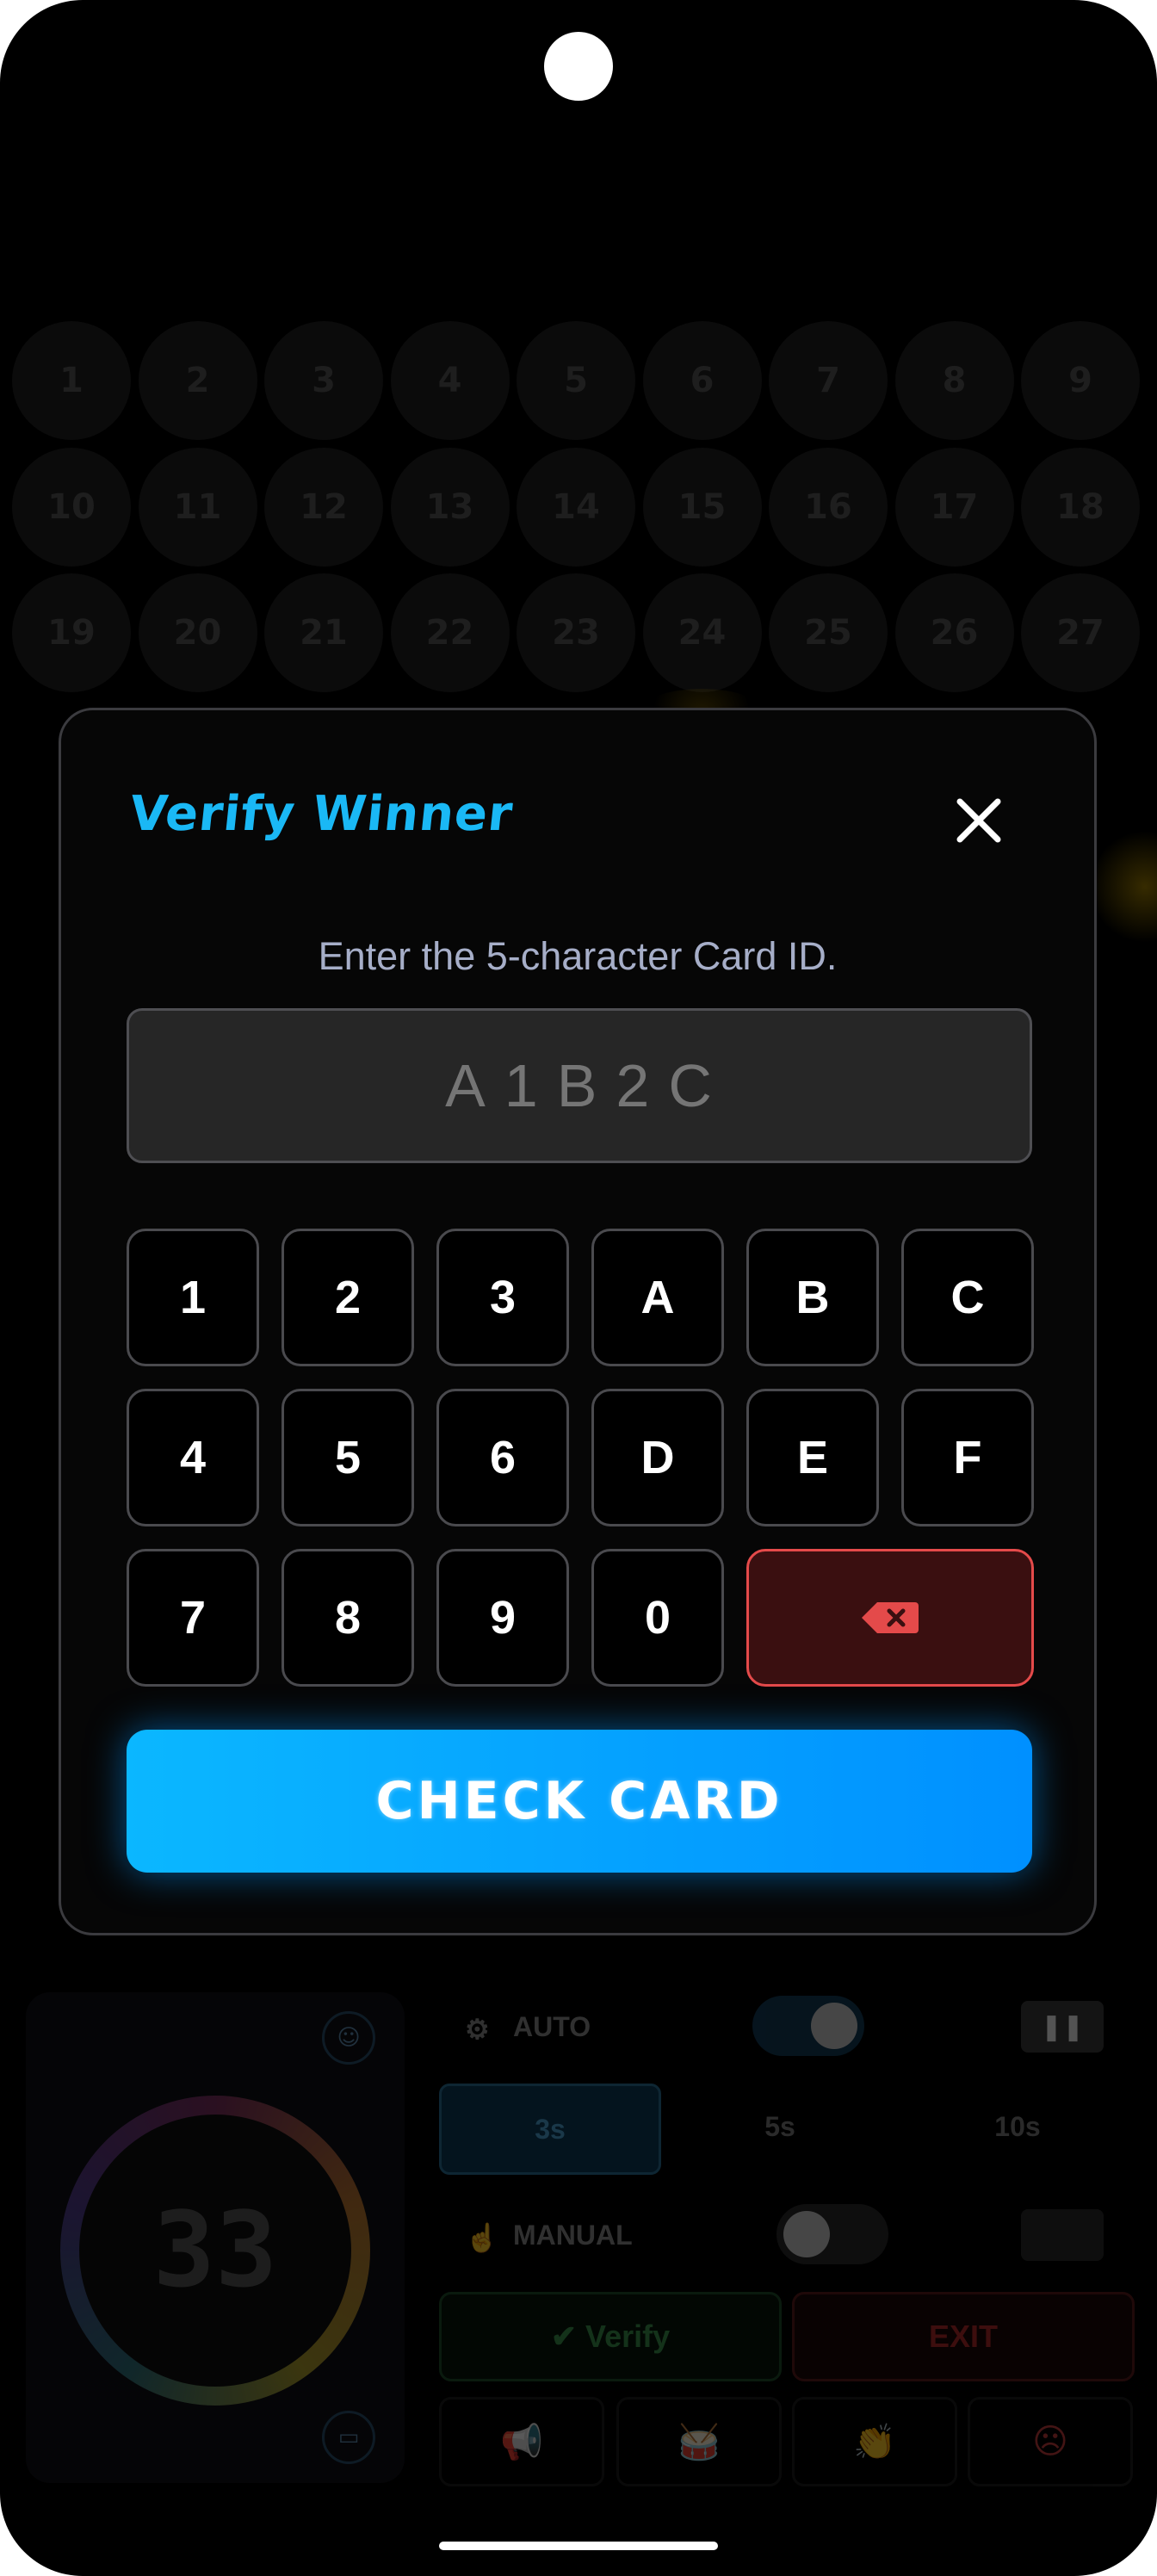  What do you see at coordinates (503, 1618) in the screenshot?
I see `key-9: 9` at bounding box center [503, 1618].